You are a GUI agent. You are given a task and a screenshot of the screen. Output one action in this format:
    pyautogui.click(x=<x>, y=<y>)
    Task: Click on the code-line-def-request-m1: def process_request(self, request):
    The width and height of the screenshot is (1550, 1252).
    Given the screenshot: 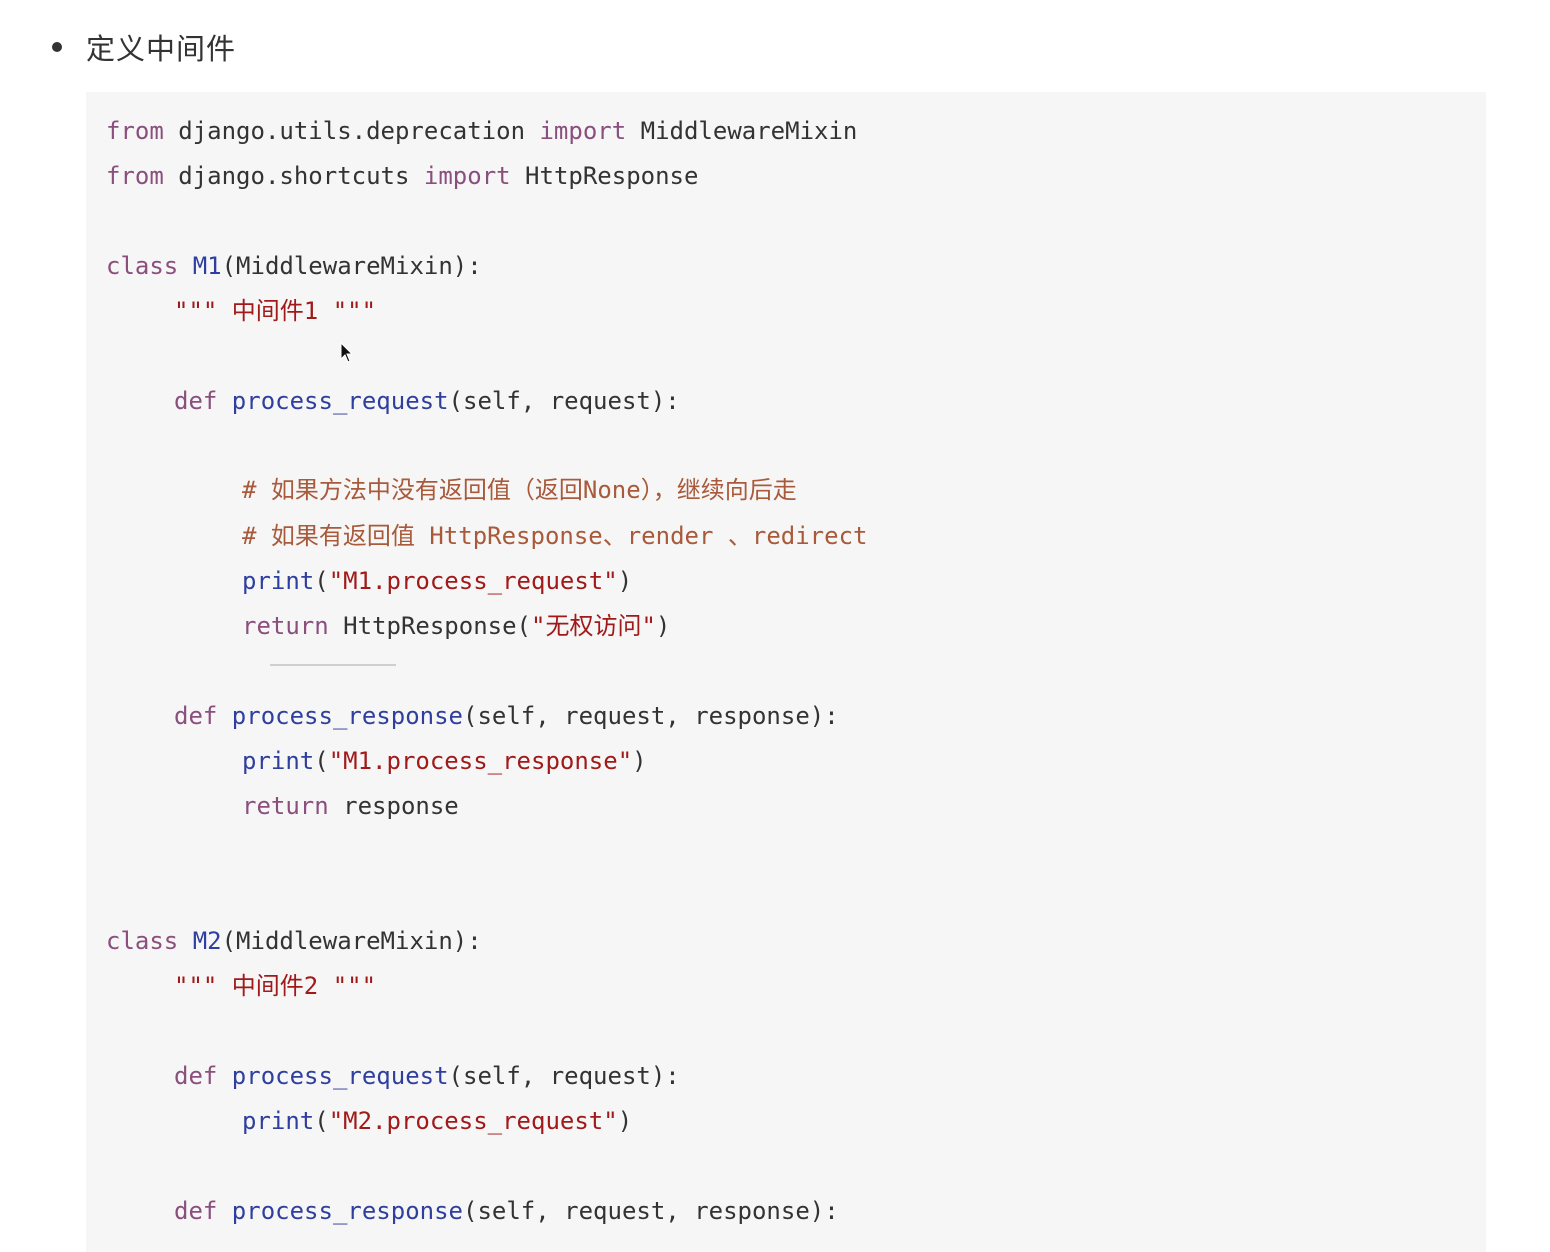 What is the action you would take?
    pyautogui.click(x=427, y=401)
    